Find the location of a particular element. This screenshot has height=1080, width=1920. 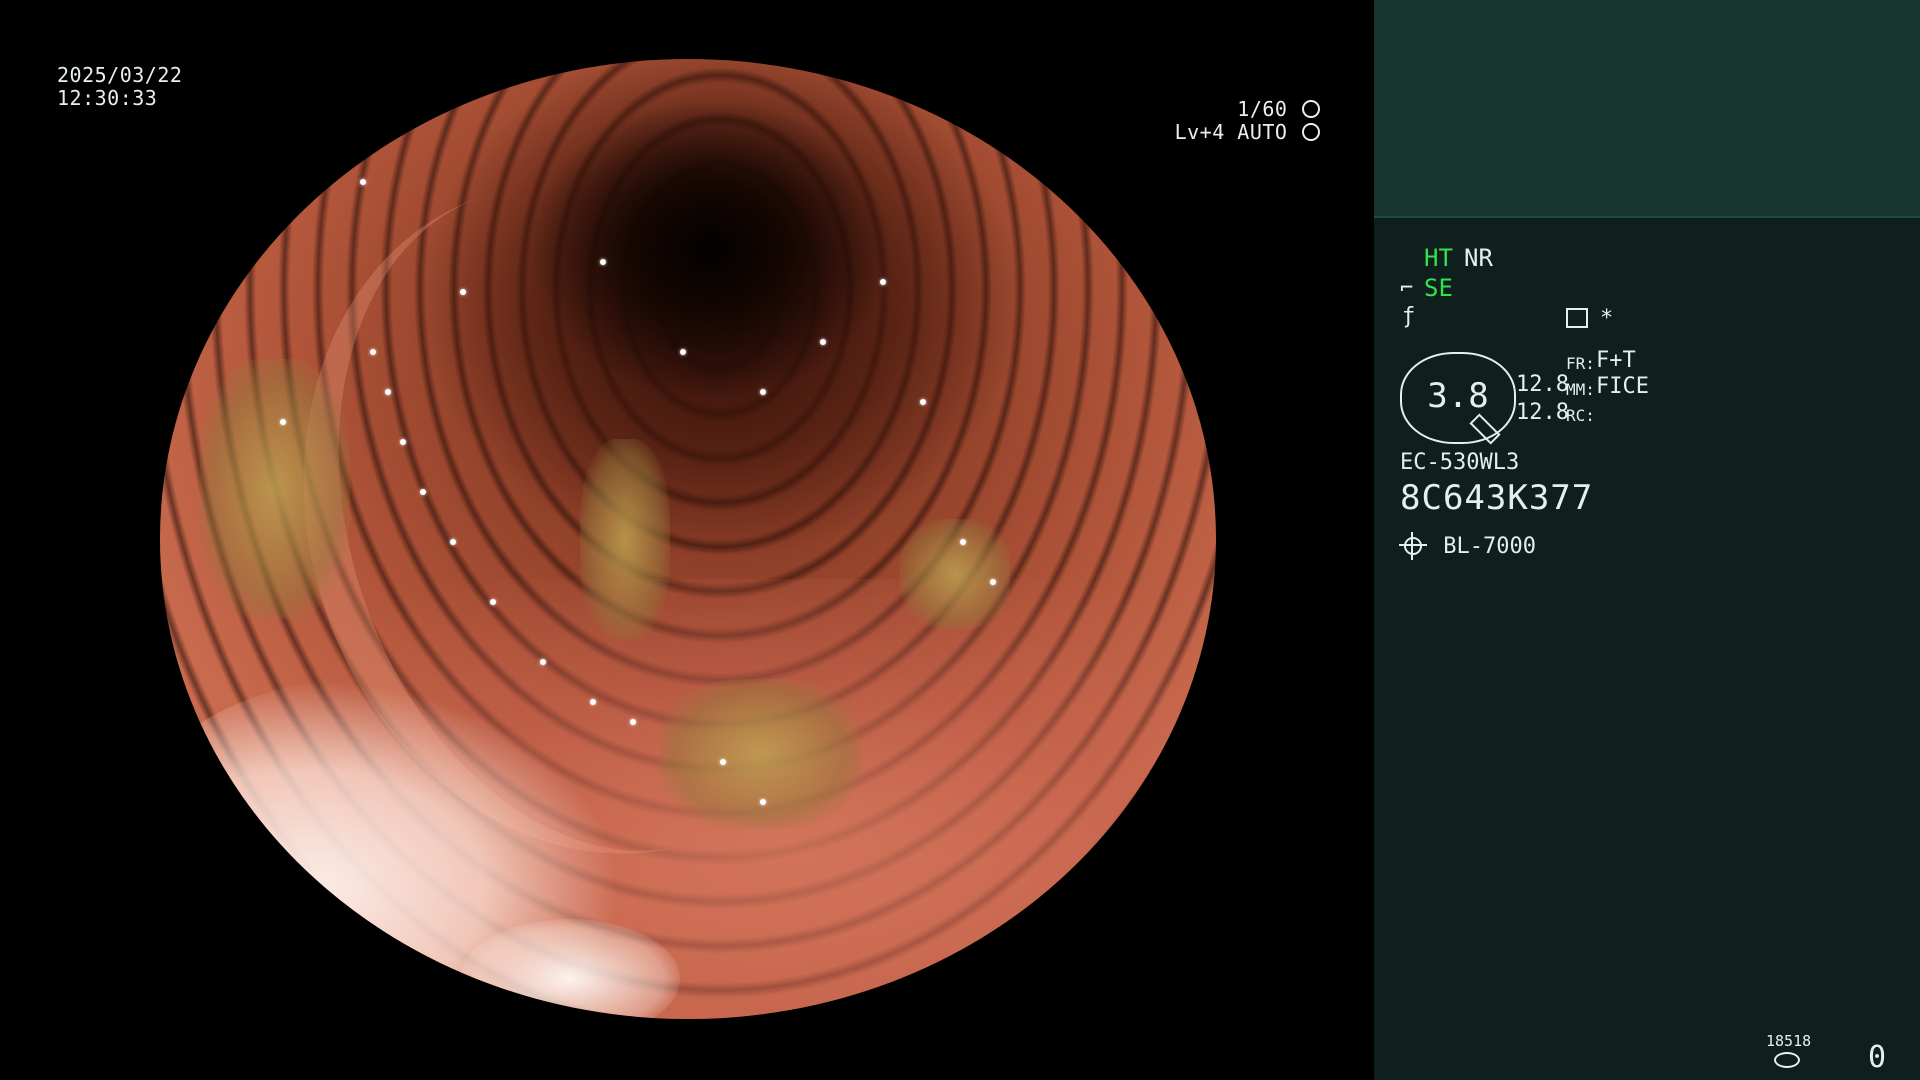

light-source: BL-7000 is located at coordinates (1467, 546).